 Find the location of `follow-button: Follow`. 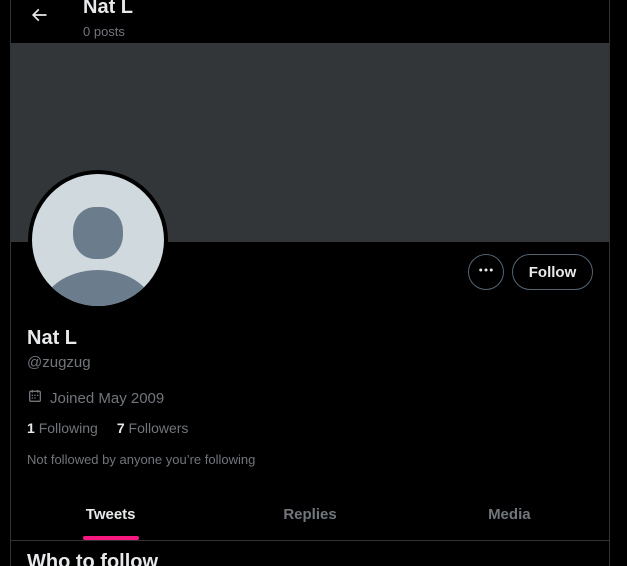

follow-button: Follow is located at coordinates (552, 272).